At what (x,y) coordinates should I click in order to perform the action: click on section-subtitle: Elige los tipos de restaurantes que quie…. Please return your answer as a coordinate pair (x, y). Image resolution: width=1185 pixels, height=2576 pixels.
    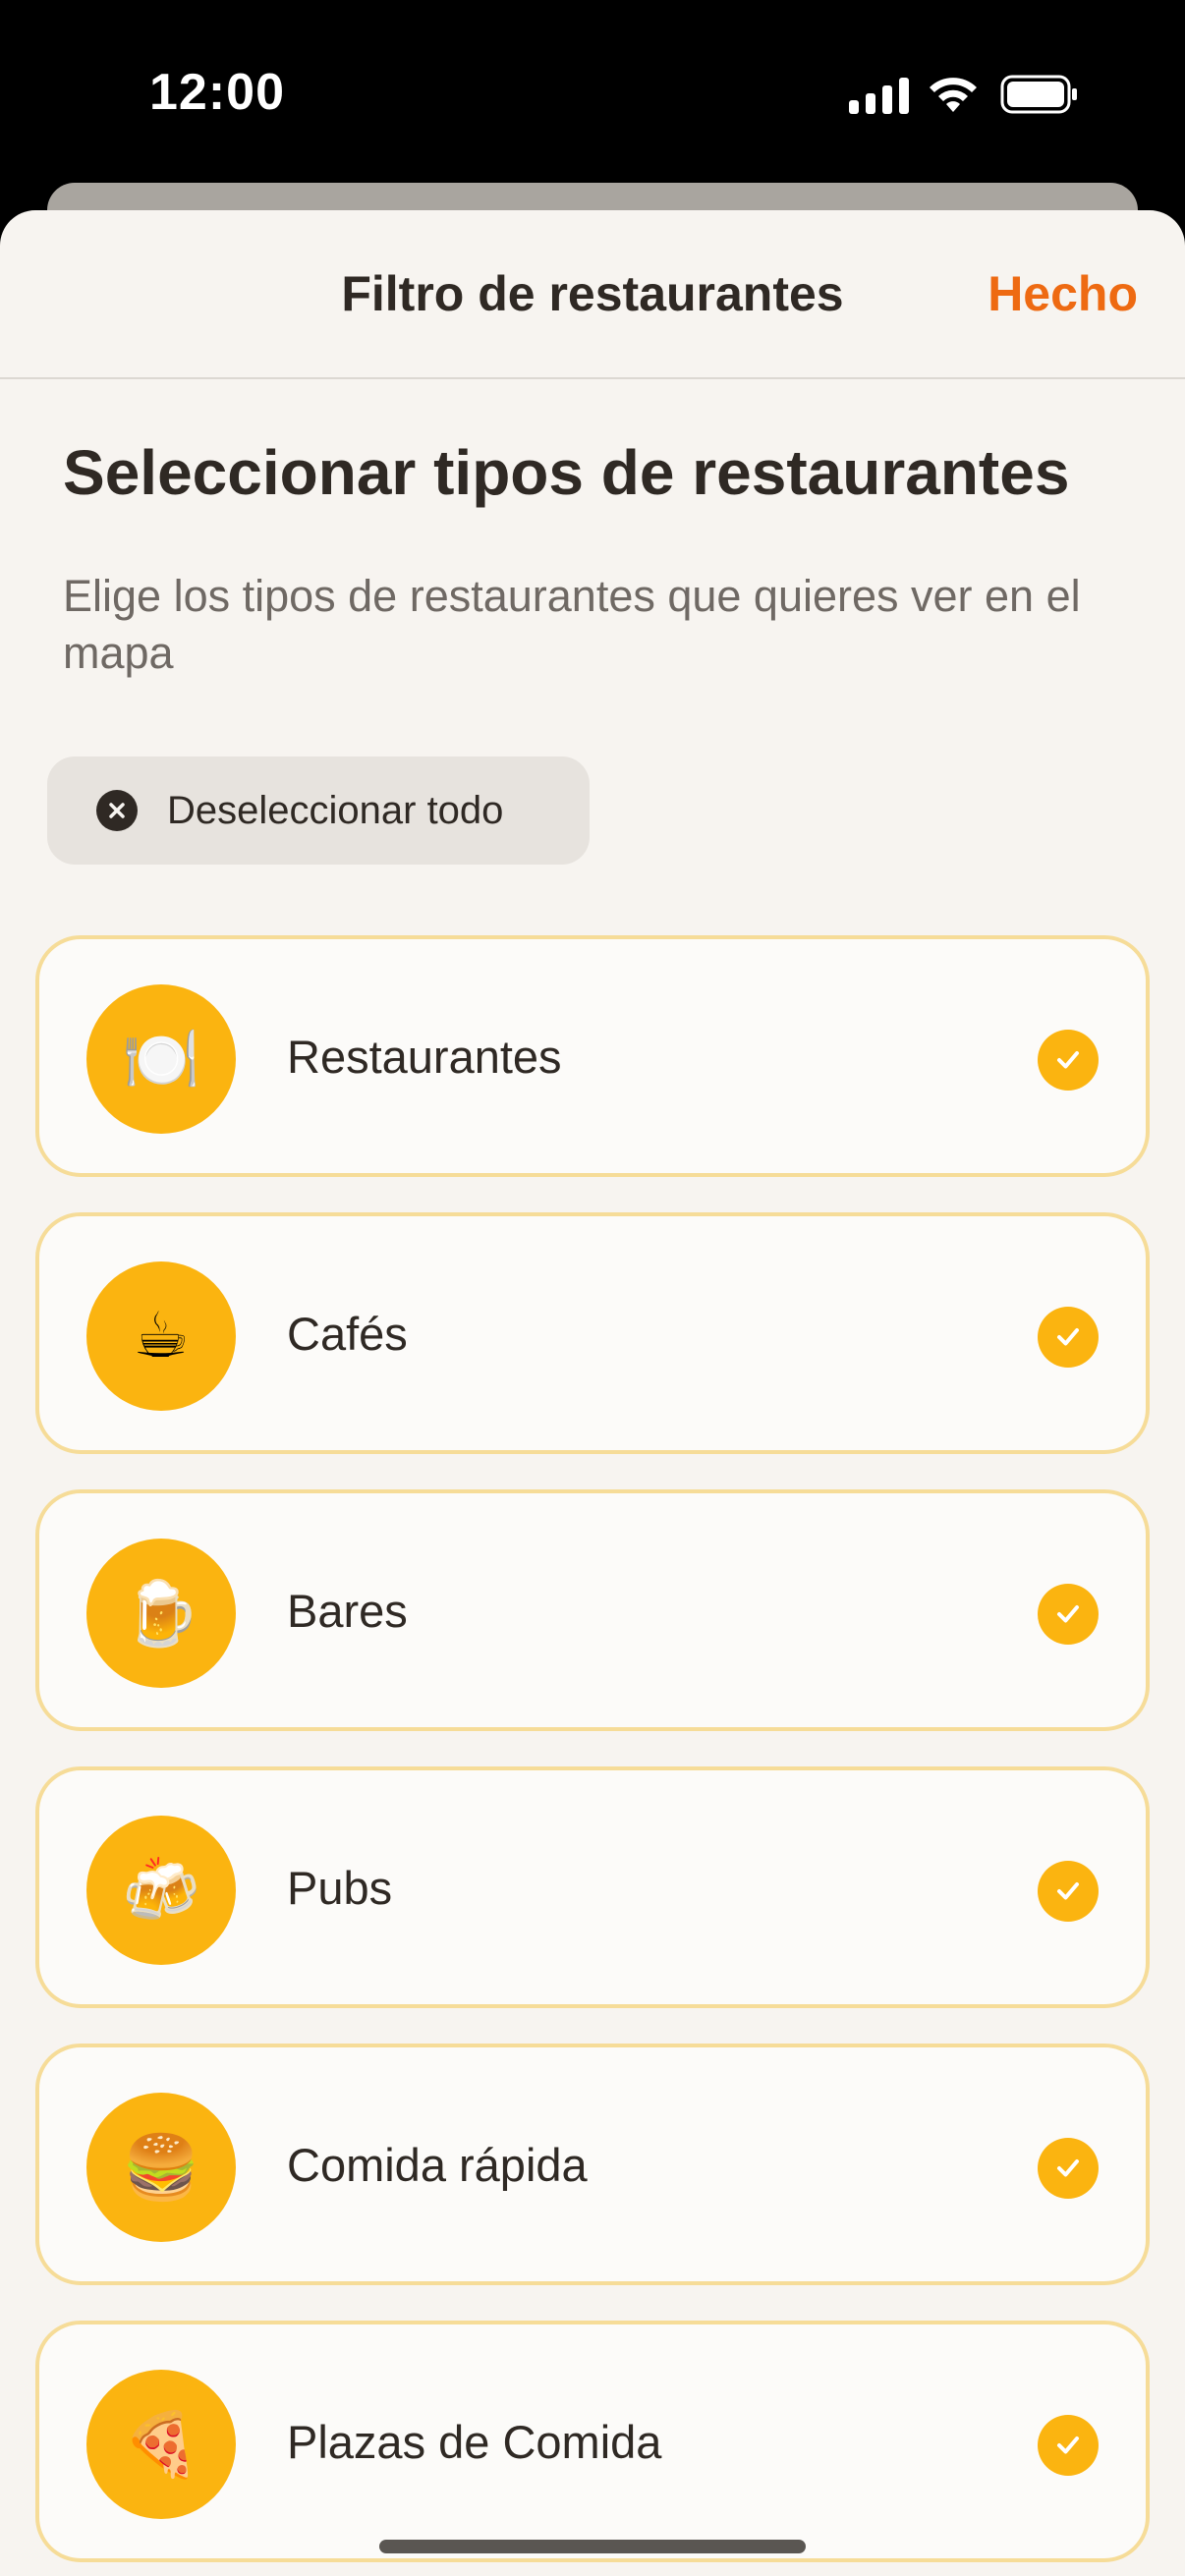
    Looking at the image, I should click on (572, 624).